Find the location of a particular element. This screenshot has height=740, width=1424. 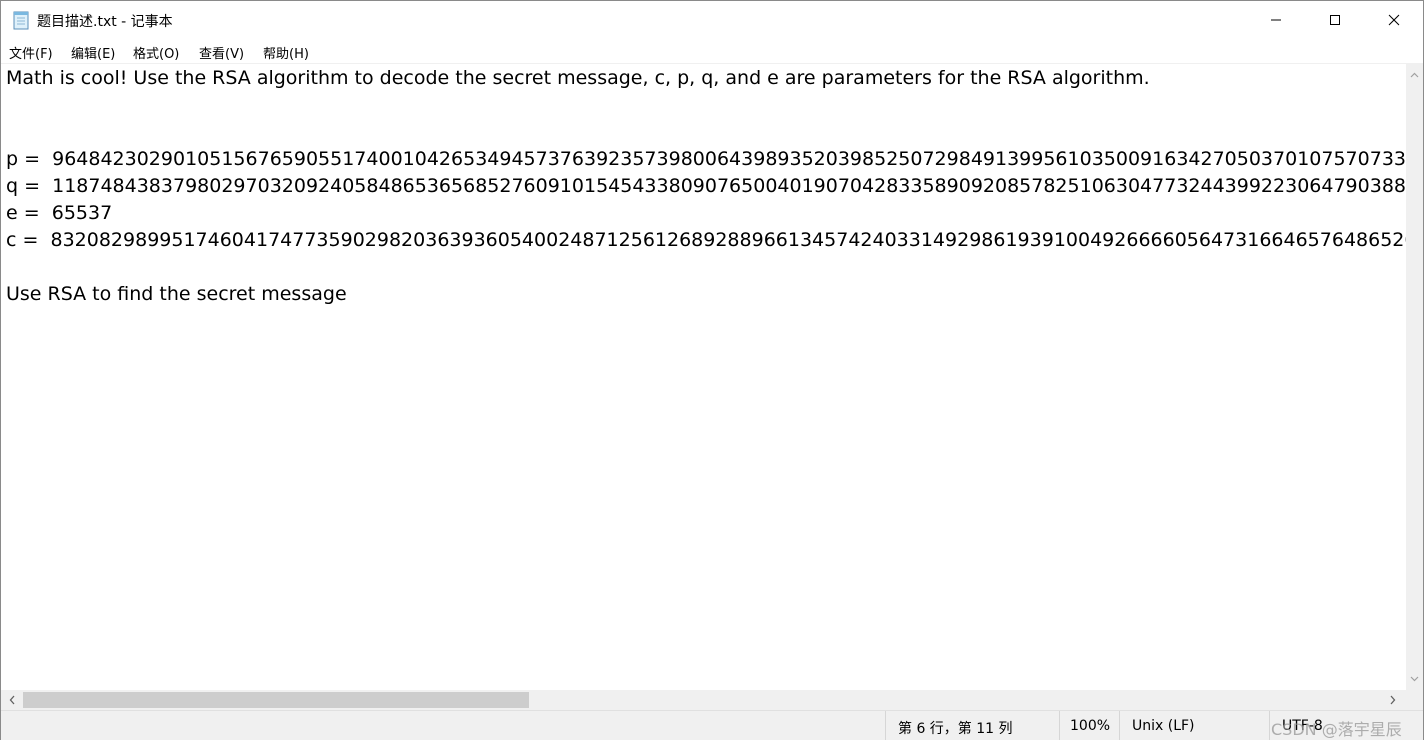

menu-view: 查看(V) is located at coordinates (221, 52).